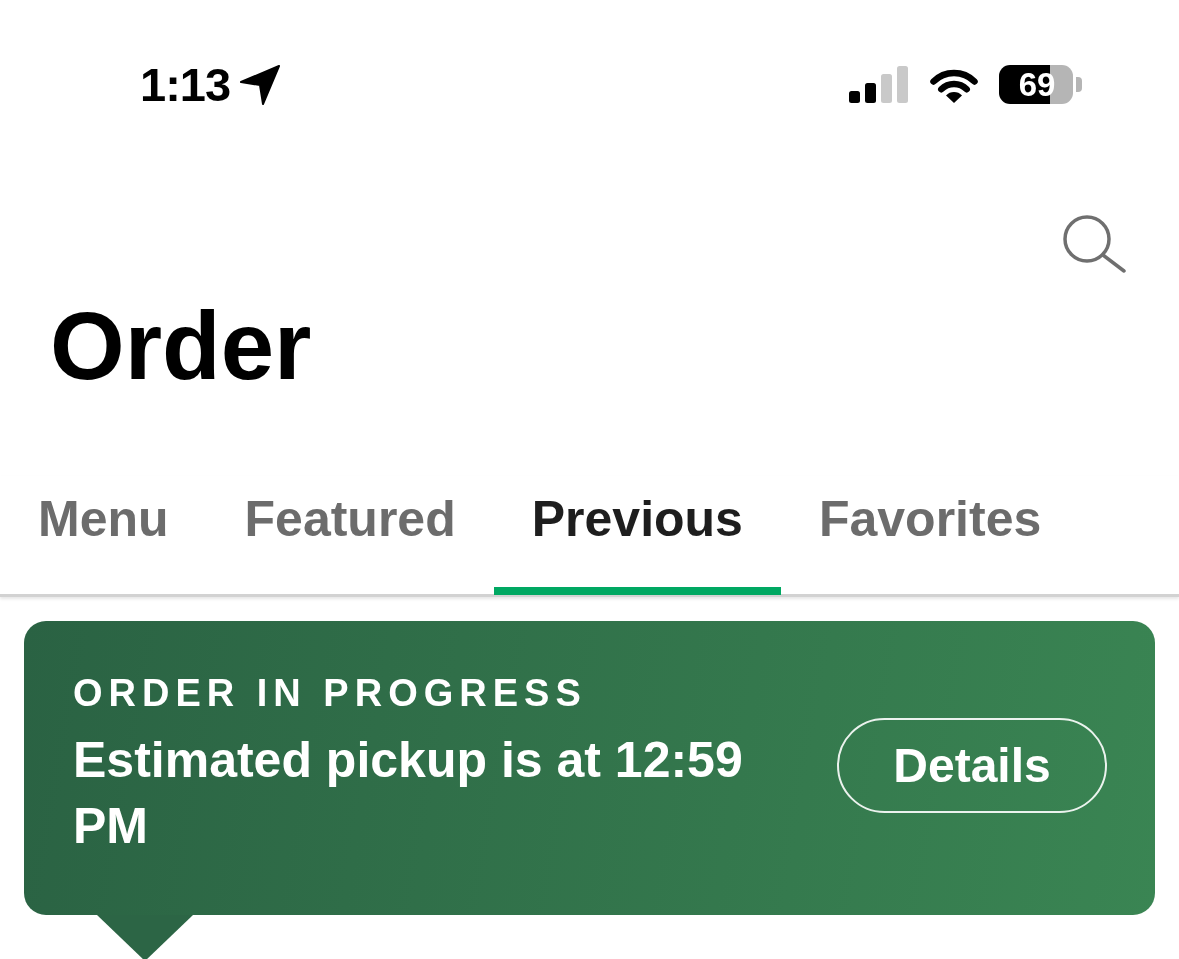 Image resolution: width=1179 pixels, height=959 pixels. Describe the element at coordinates (1094, 243) in the screenshot. I see `search-icon` at that location.